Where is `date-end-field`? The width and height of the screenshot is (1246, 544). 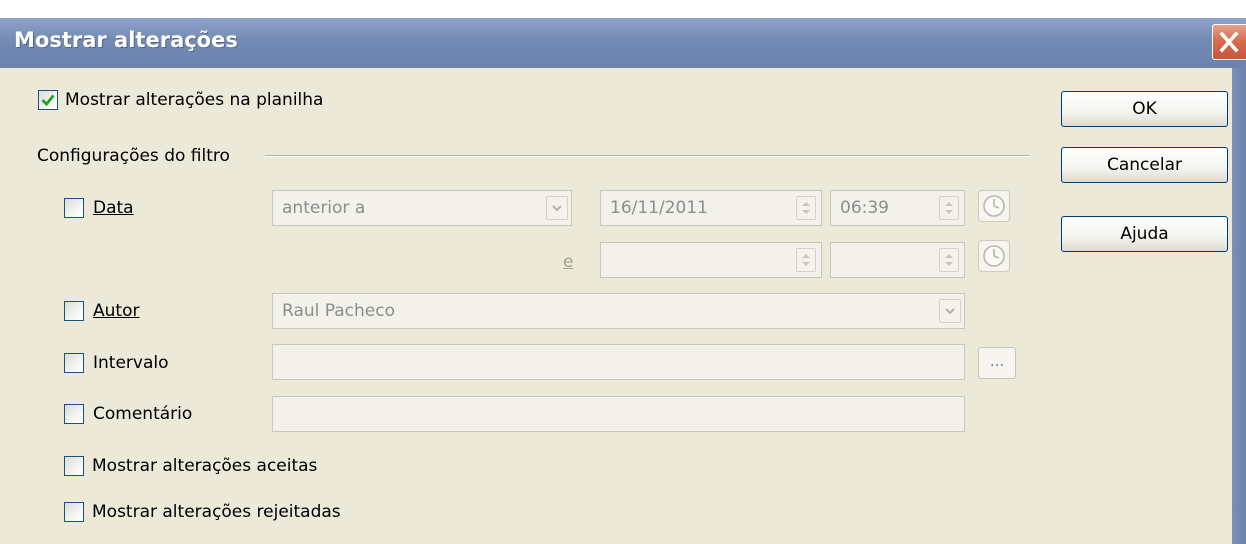
date-end-field is located at coordinates (711, 260).